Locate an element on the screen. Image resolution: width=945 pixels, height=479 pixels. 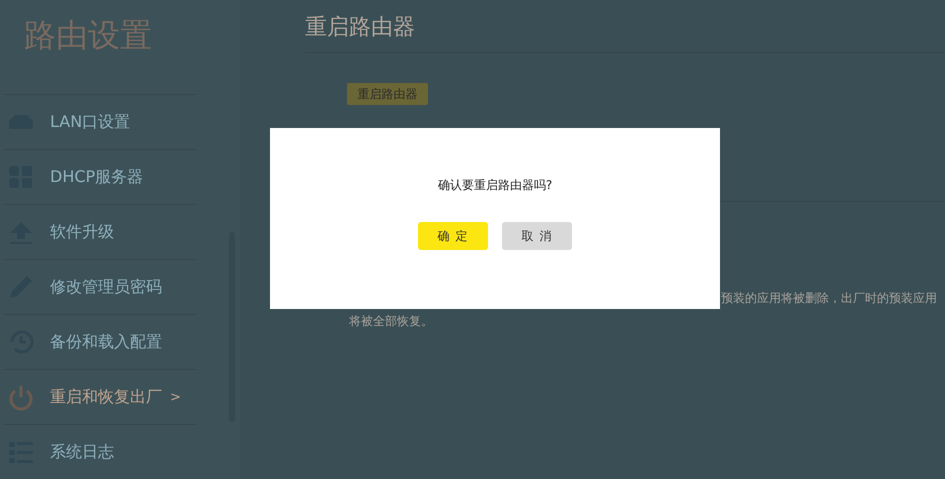
page-title: 重启路由器 is located at coordinates (625, 32).